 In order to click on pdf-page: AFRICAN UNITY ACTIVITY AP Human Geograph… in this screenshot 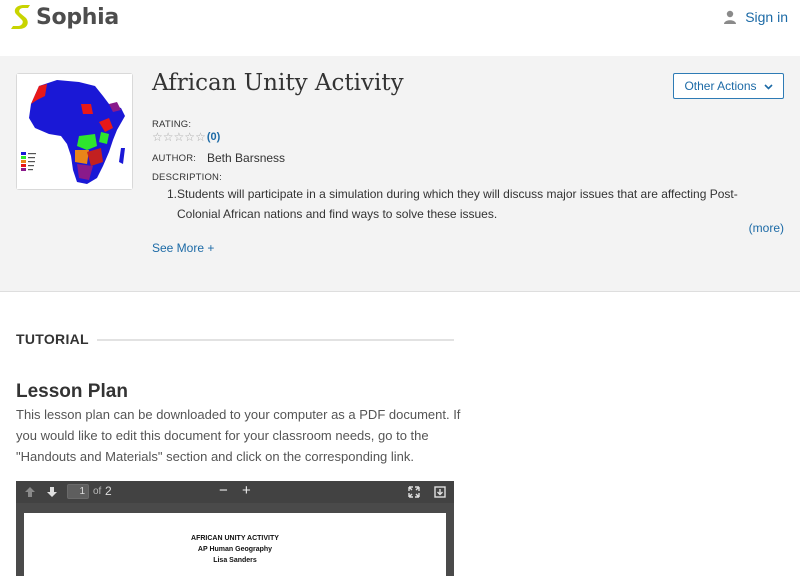, I will do `click(235, 544)`.